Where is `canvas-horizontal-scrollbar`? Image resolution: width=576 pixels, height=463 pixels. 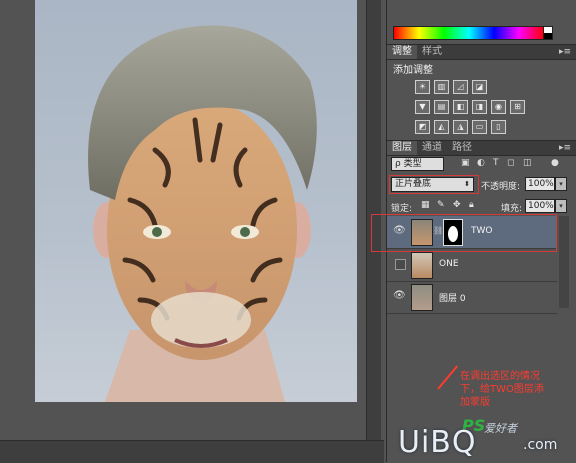 canvas-horizontal-scrollbar is located at coordinates (192, 451).